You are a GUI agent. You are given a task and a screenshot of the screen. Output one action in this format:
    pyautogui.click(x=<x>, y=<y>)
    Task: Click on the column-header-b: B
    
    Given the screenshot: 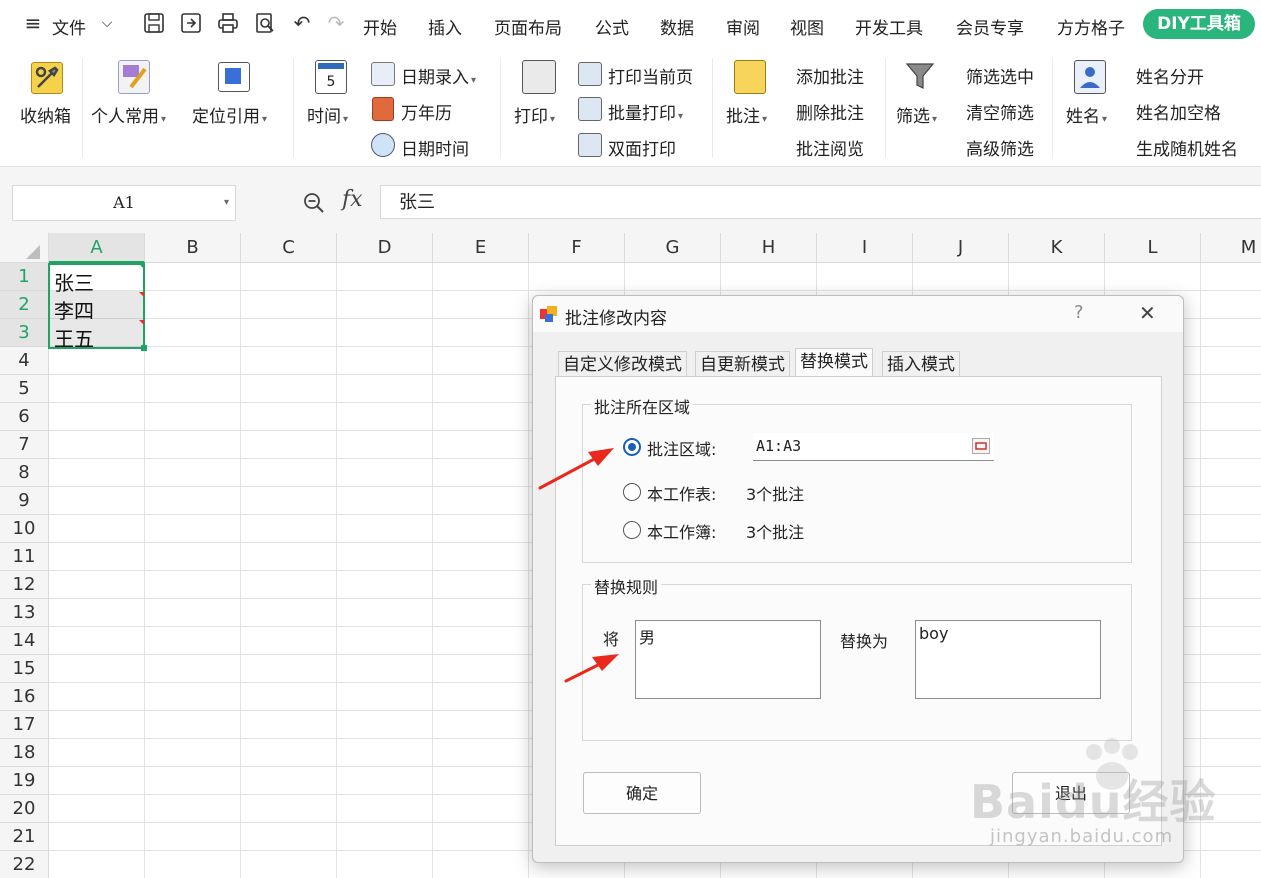 What is the action you would take?
    pyautogui.click(x=193, y=248)
    